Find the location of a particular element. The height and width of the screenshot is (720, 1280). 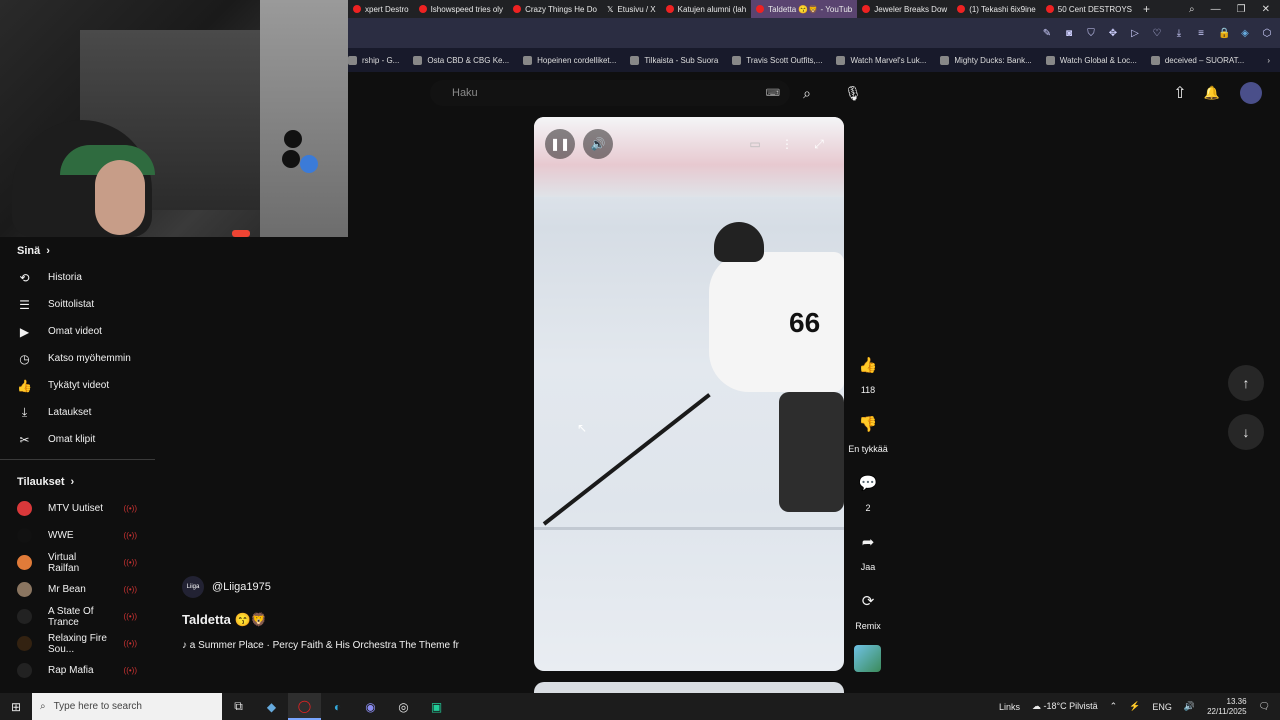

discord-app: ◉ is located at coordinates (370, 706).